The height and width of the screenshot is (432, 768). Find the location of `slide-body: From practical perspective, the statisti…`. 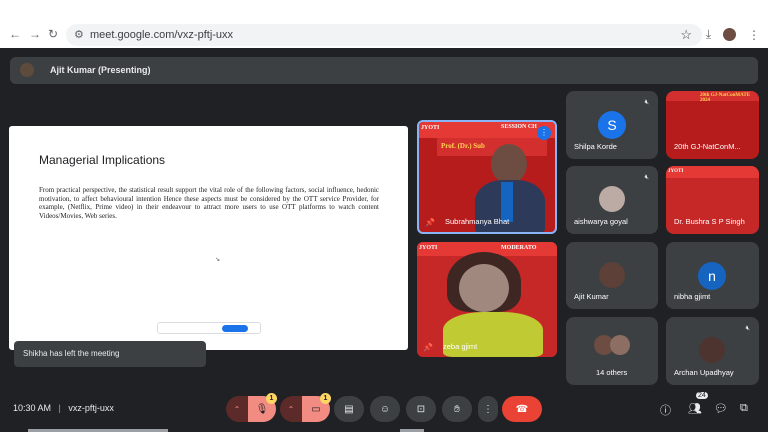

slide-body: From practical perspective, the statisti… is located at coordinates (209, 203).